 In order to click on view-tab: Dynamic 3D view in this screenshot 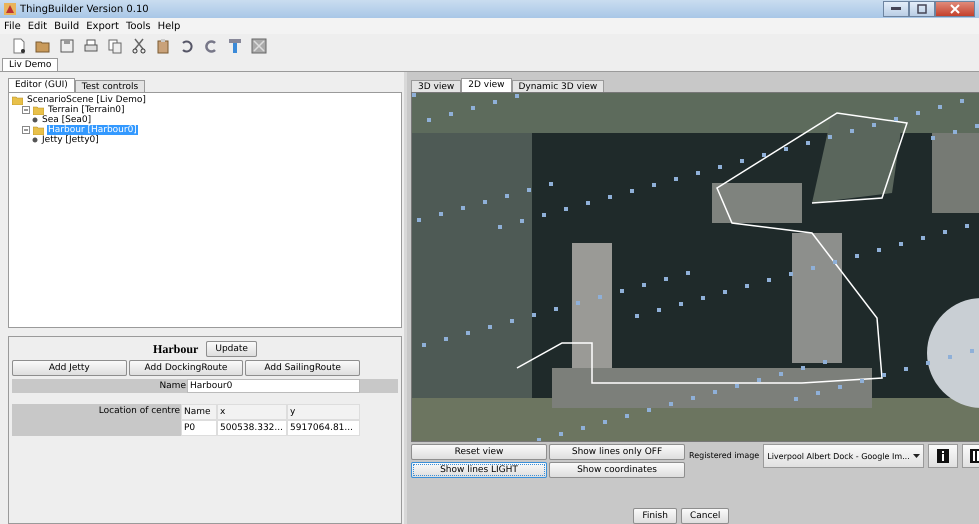, I will do `click(558, 86)`.